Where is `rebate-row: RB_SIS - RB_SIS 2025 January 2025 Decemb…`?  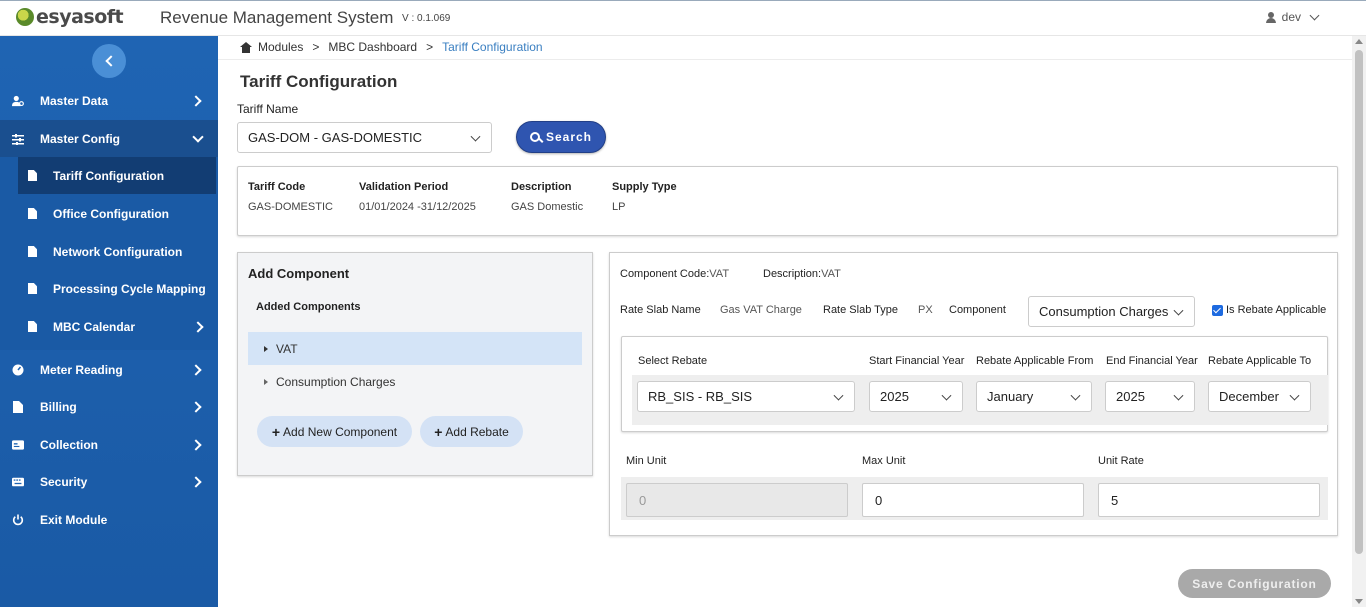 rebate-row: RB_SIS - RB_SIS 2025 January 2025 Decemb… is located at coordinates (980, 400).